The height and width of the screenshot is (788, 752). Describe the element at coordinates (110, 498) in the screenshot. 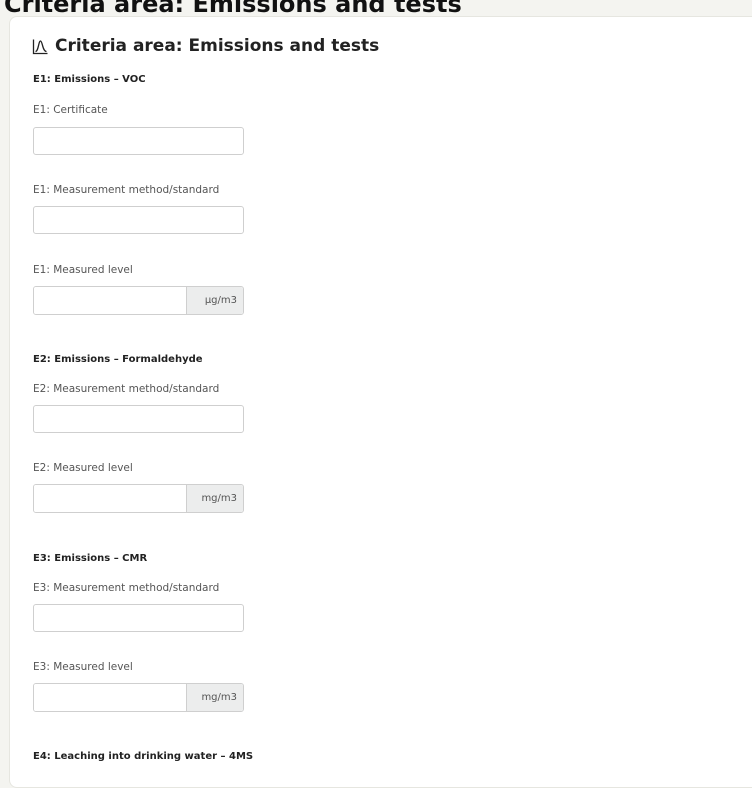

I see `e2-level-input` at that location.